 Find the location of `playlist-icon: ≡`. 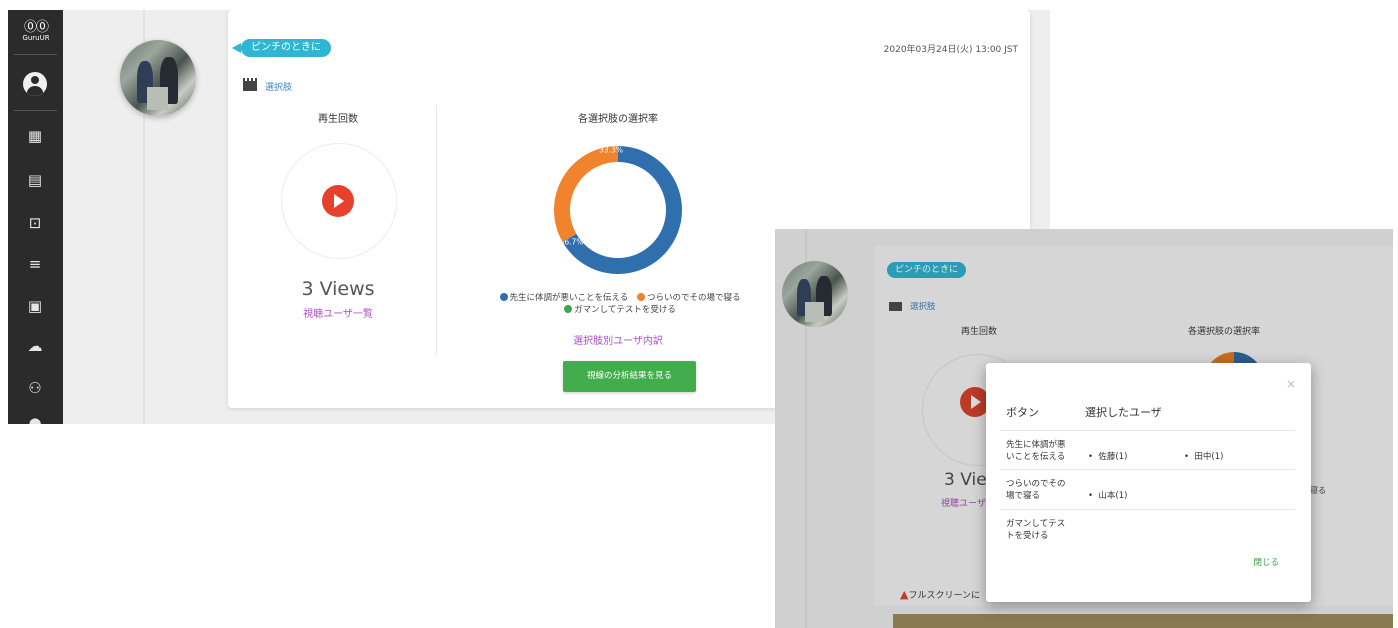

playlist-icon: ≡ is located at coordinates (35, 264).